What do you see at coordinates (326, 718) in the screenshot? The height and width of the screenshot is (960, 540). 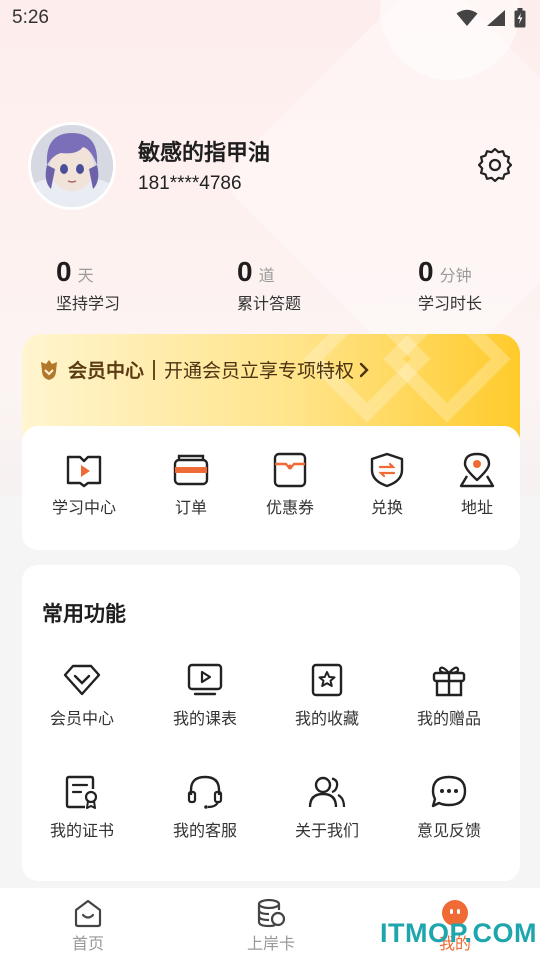 I see `func-label: 我的收藏` at bounding box center [326, 718].